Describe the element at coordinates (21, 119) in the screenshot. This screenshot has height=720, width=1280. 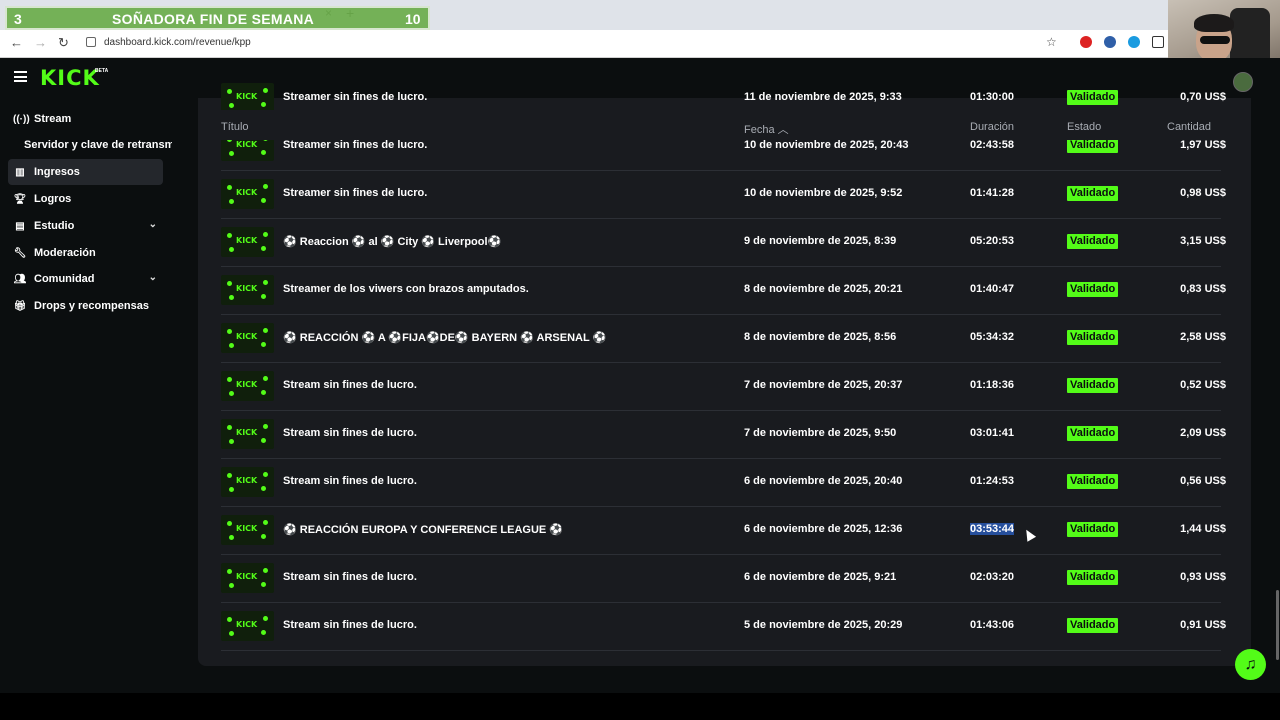
I see `broadcast-icon: ((·))` at that location.